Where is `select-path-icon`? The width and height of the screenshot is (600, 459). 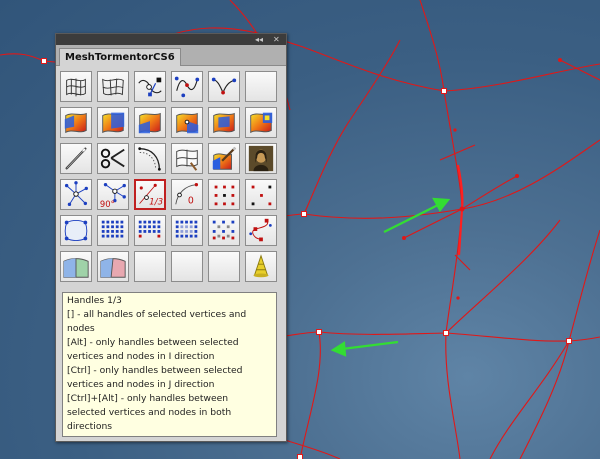 select-path-icon is located at coordinates (150, 87).